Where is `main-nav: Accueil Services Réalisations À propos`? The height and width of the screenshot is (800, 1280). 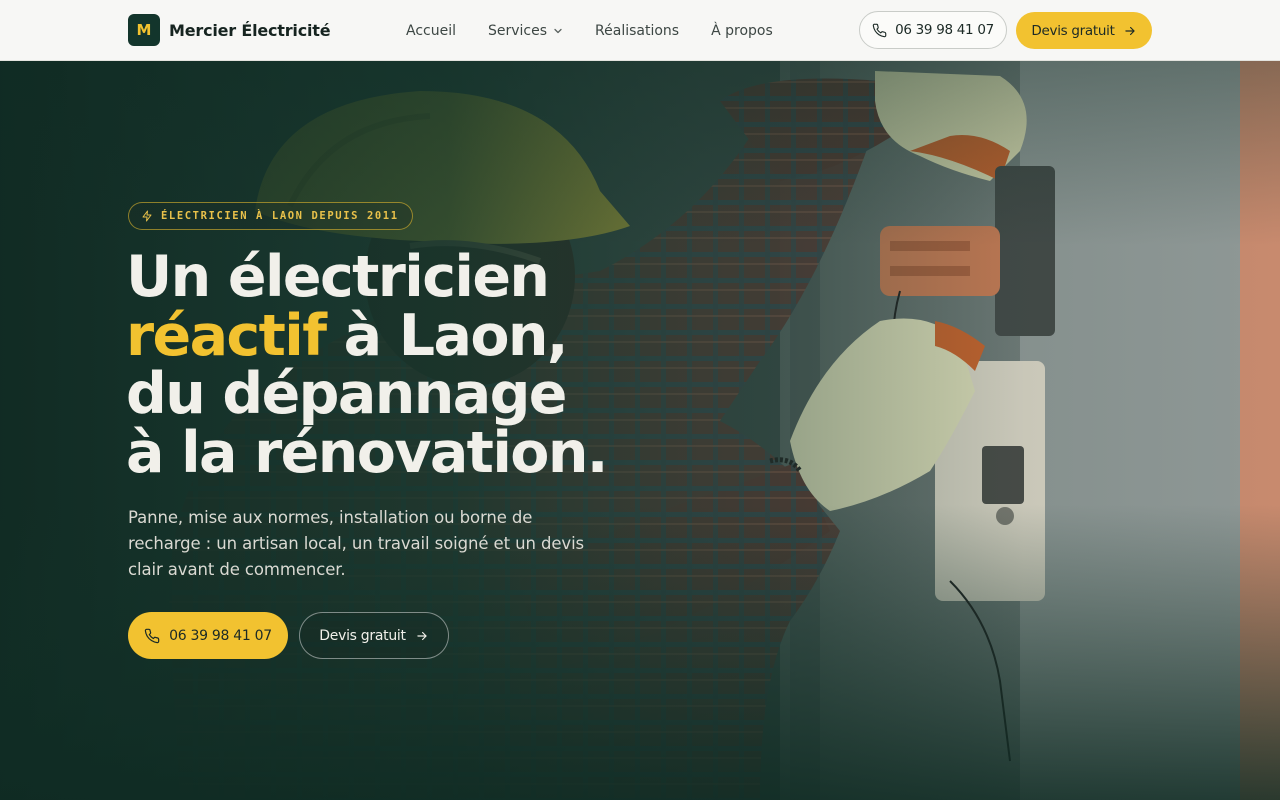 main-nav: Accueil Services Réalisations À propos is located at coordinates (605, 30).